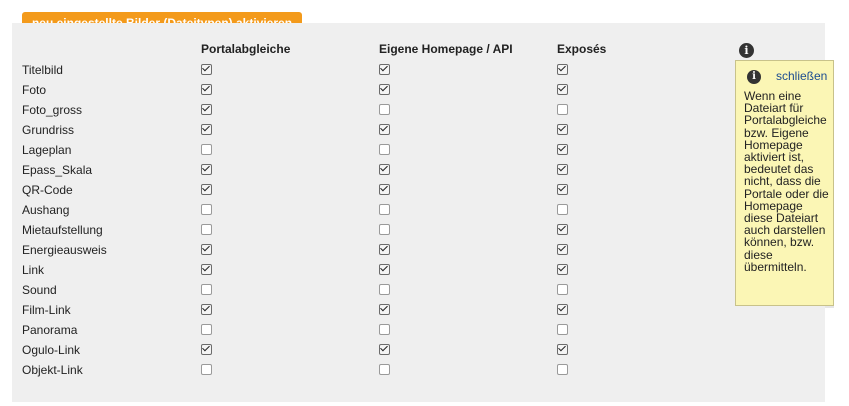 Image resolution: width=849 pixels, height=406 pixels. I want to click on row-label: Grundriss, so click(48, 130).